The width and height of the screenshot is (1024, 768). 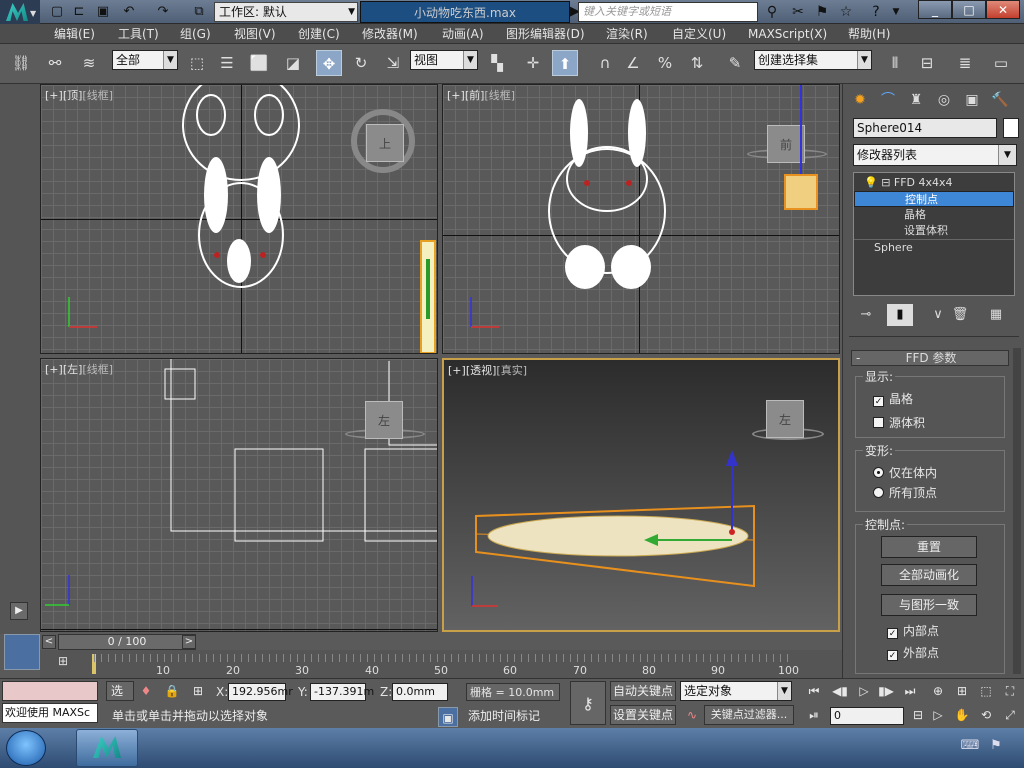 I want to click on pan-icon: ✋, so click(x=962, y=715).